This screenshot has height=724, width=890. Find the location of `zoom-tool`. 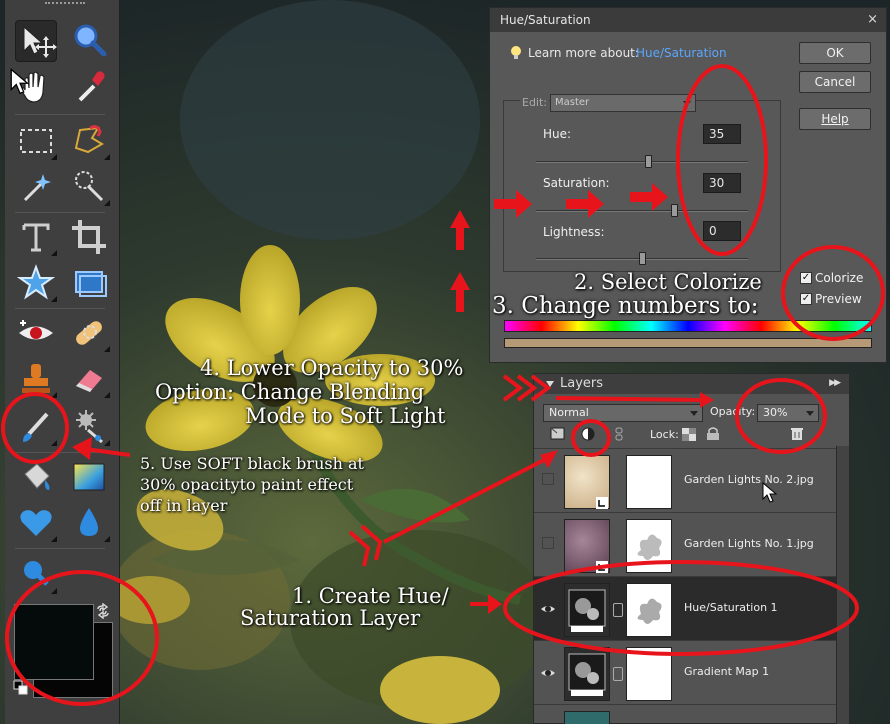

zoom-tool is located at coordinates (89, 41).